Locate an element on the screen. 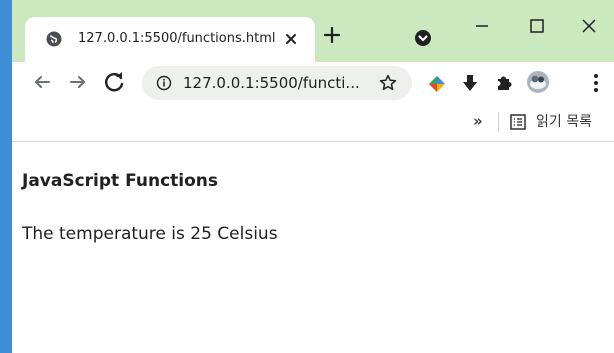  globe-icon is located at coordinates (54, 39).